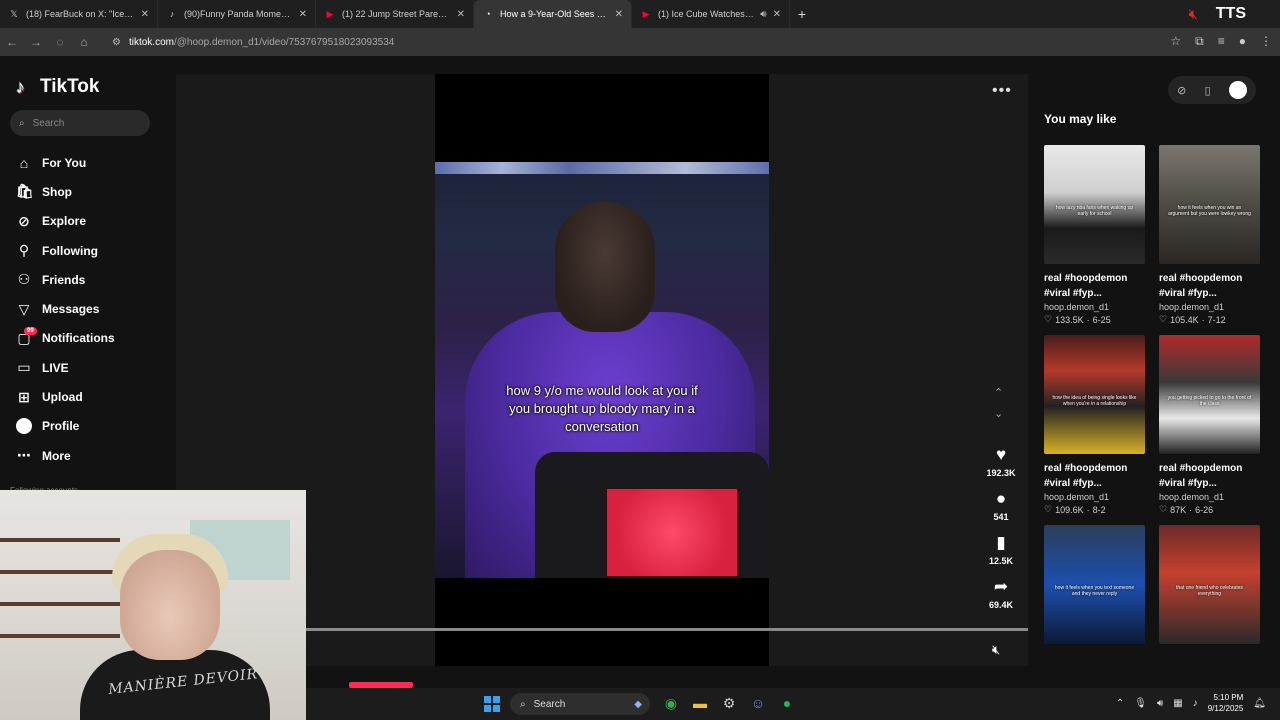 This screenshot has width=1280, height=720. Describe the element at coordinates (1208, 90) in the screenshot. I see `device-icon: ▯` at that location.